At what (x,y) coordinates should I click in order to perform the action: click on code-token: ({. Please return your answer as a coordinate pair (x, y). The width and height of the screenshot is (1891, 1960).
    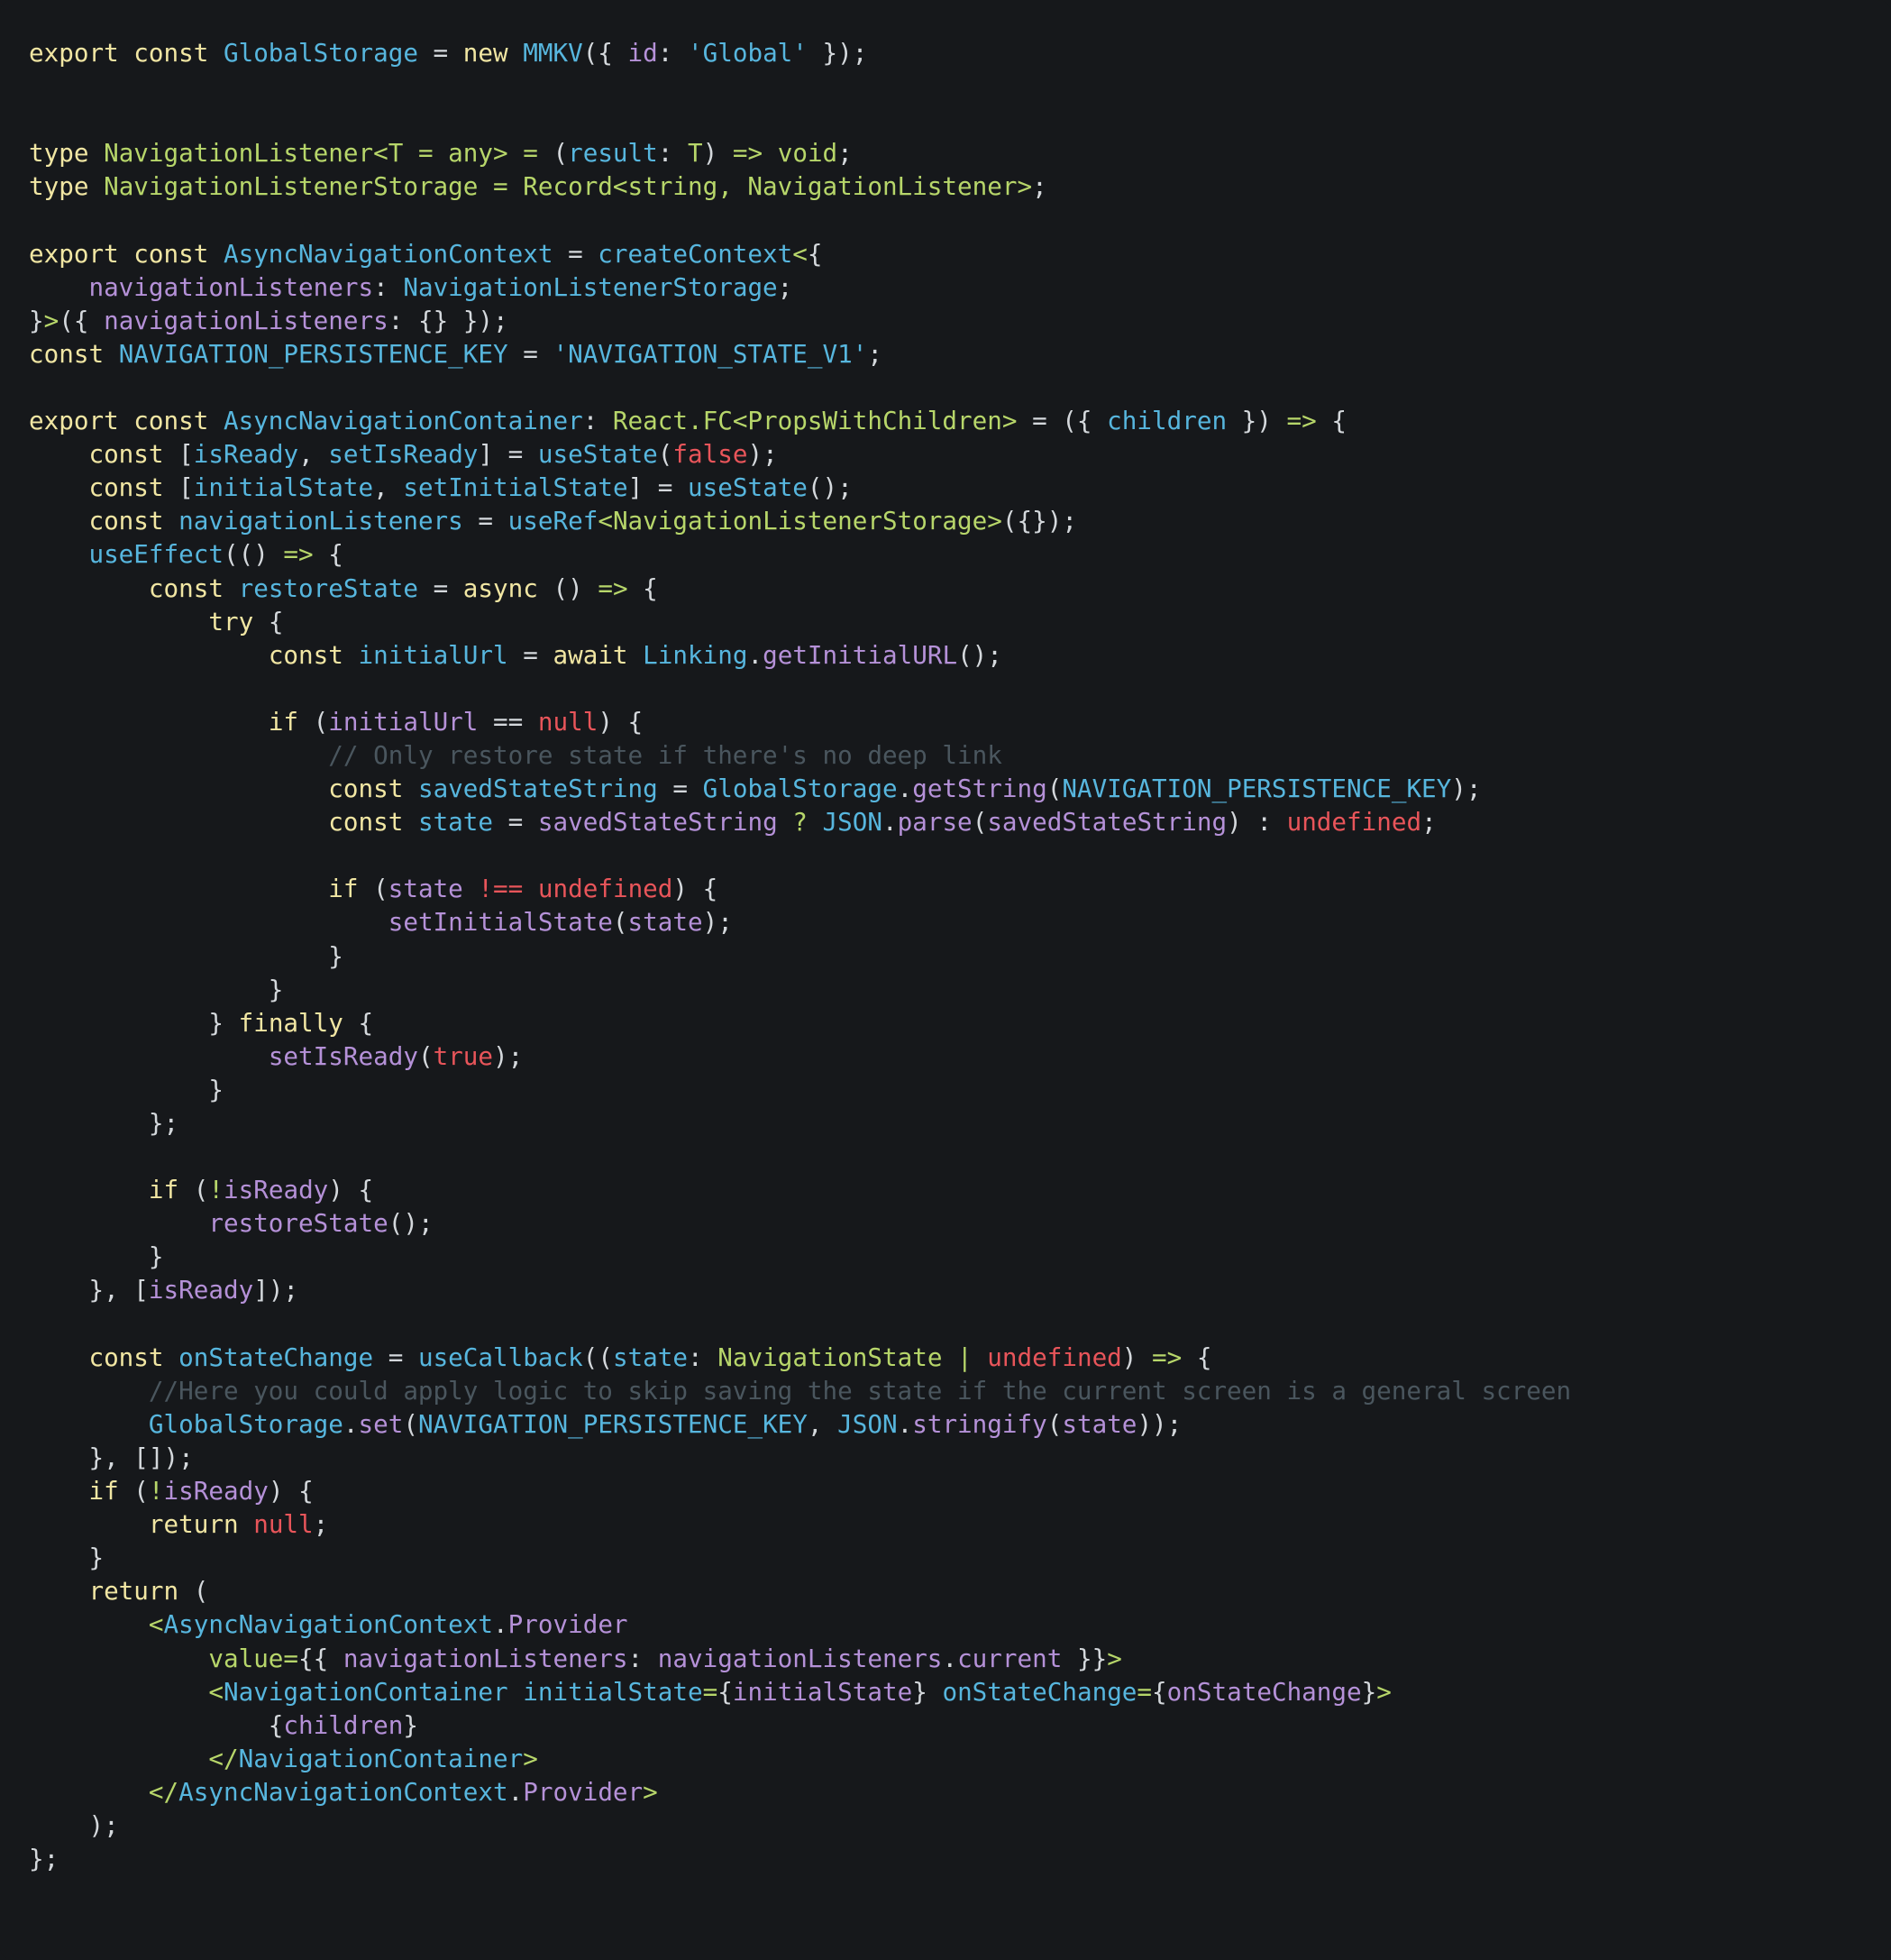
    Looking at the image, I should click on (82, 320).